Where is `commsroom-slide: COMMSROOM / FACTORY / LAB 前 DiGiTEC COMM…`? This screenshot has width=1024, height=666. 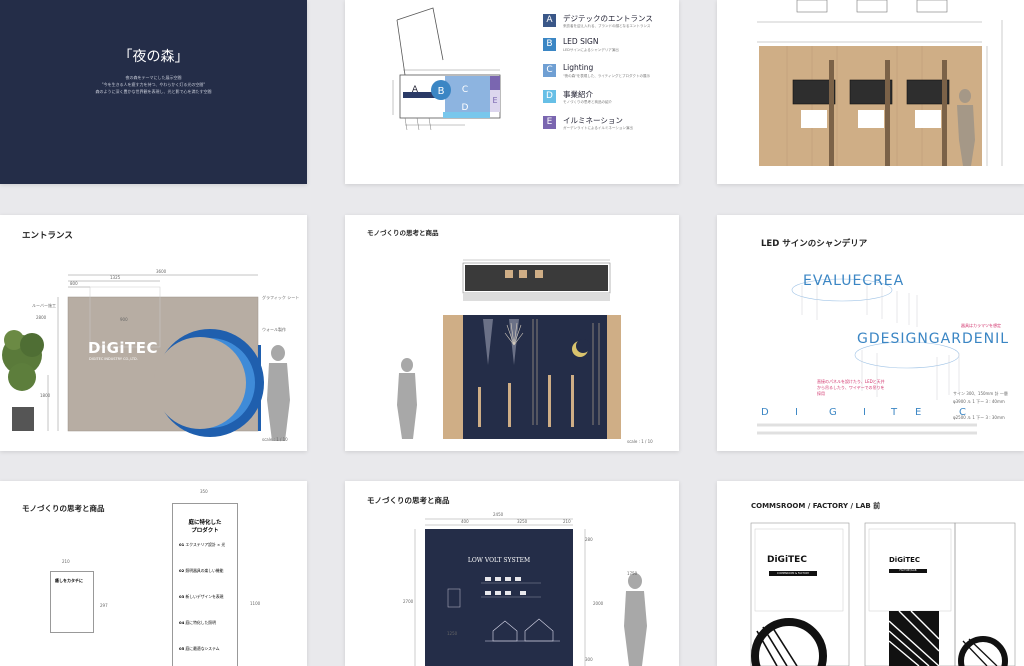
commsroom-slide: COMMSROOM / FACTORY / LAB 前 DiGiTEC COMM… is located at coordinates (870, 573).